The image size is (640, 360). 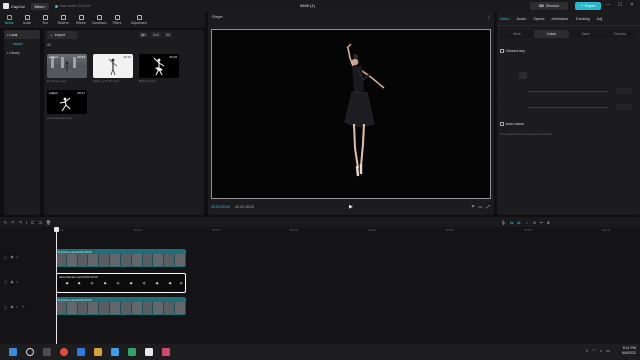 I want to click on fullscreen-icon: ⤢, so click(x=488, y=207).